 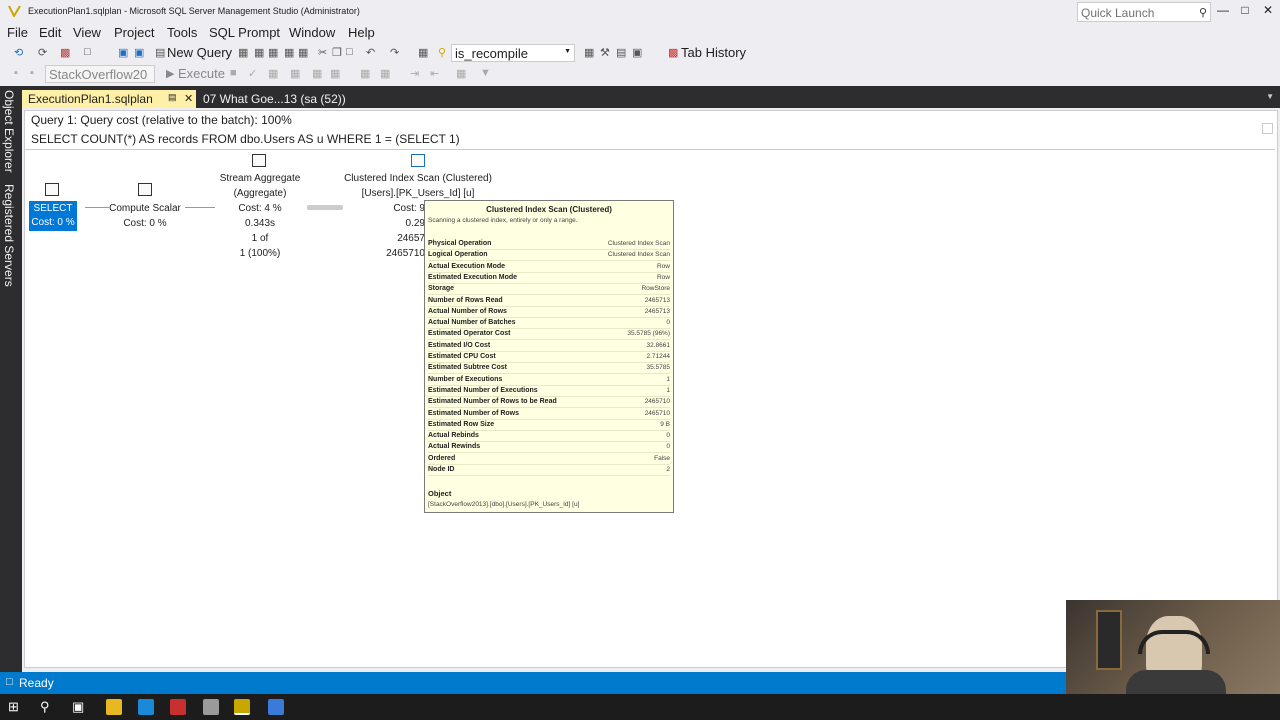 I want to click on outdent-icon: ⇤, so click(x=434, y=73).